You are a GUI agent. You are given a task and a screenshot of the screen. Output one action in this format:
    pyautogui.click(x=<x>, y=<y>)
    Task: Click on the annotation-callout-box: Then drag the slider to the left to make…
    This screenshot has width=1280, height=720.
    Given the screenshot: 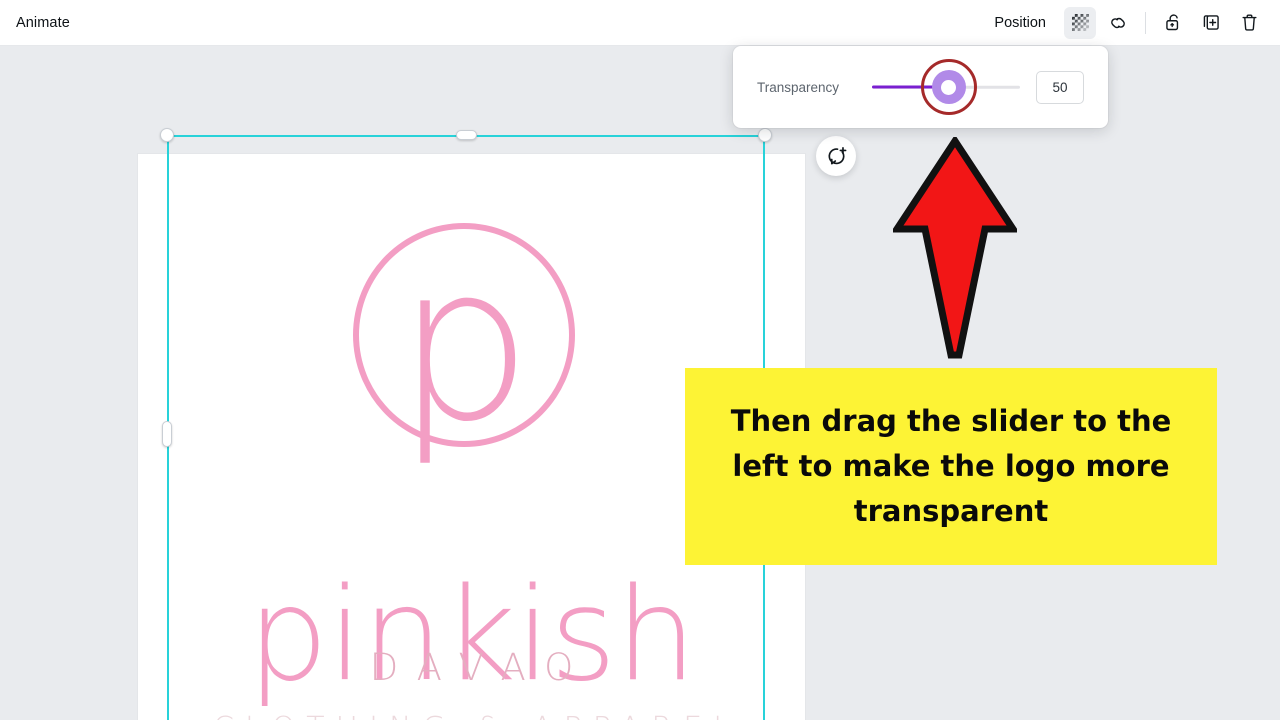 What is the action you would take?
    pyautogui.click(x=951, y=466)
    